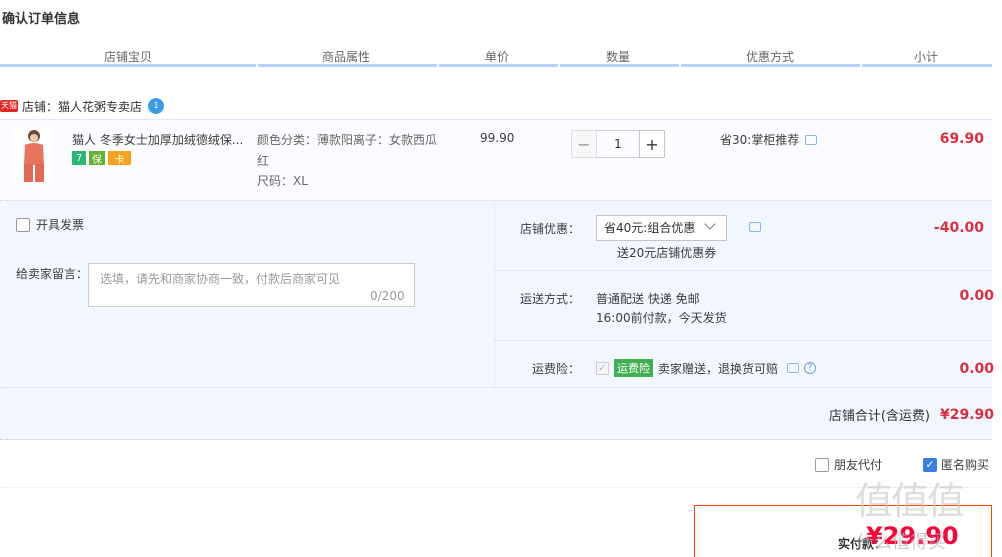  I want to click on shop-total-label: 店铺合计(含运费), so click(879, 416).